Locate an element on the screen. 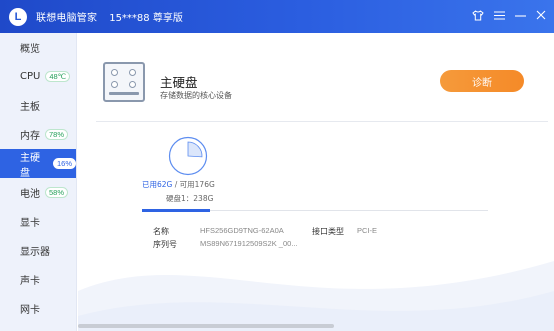 The image size is (554, 331). sidebar-item-sound: 声卡 is located at coordinates (38, 279).